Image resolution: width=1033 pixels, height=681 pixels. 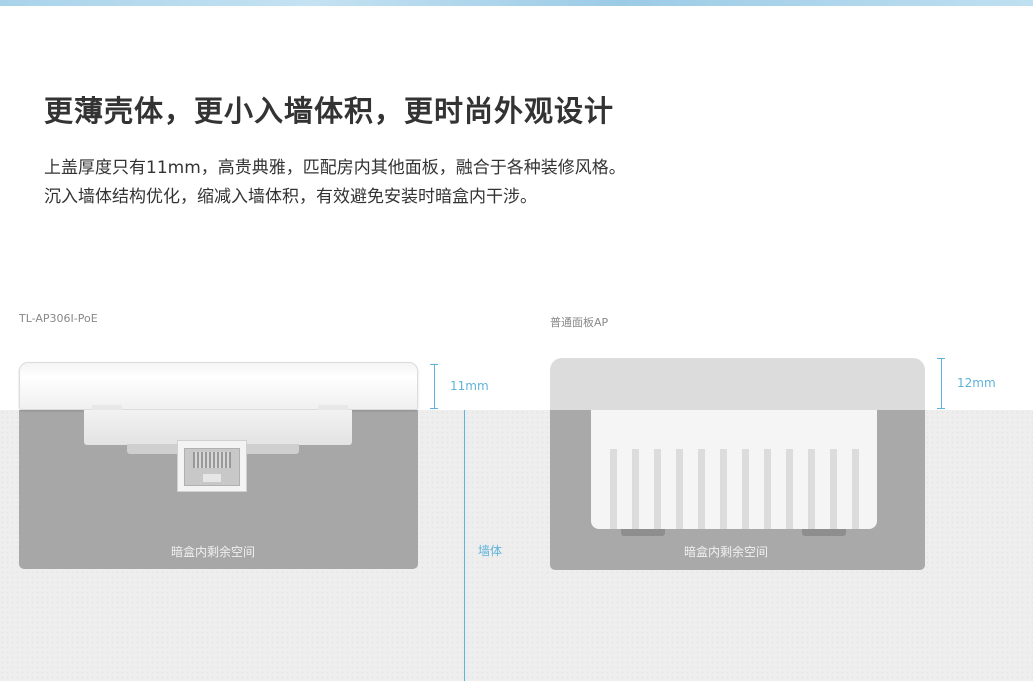 I want to click on right-ap-faceplate, so click(x=737, y=384).